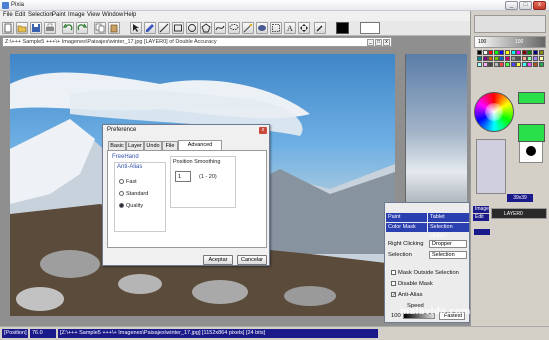  I want to click on ok-button: Aceptar, so click(218, 260).